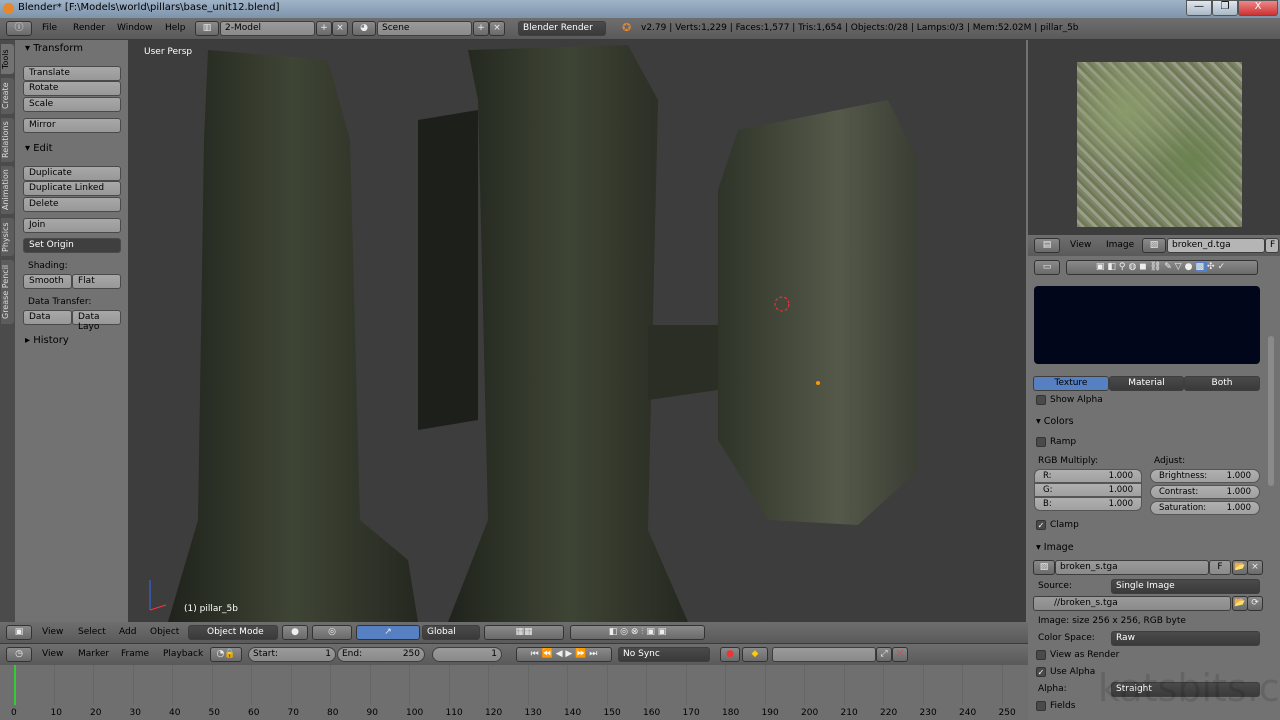 The height and width of the screenshot is (720, 1280). I want to click on open-folder-icon: 📂, so click(1240, 567).